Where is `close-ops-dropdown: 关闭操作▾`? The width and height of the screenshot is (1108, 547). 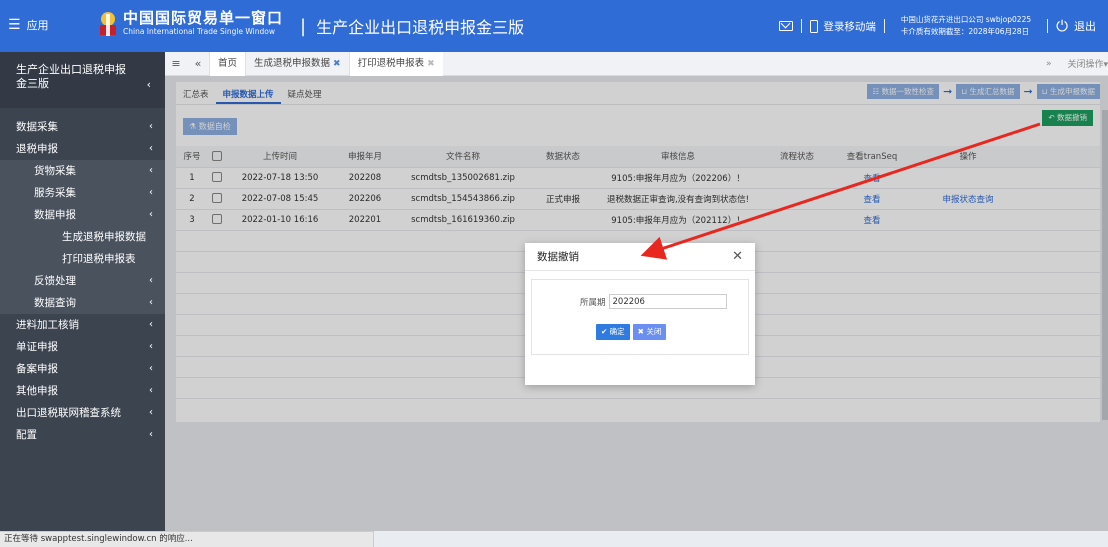
close-ops-dropdown: 关闭操作▾ is located at coordinates (1087, 63).